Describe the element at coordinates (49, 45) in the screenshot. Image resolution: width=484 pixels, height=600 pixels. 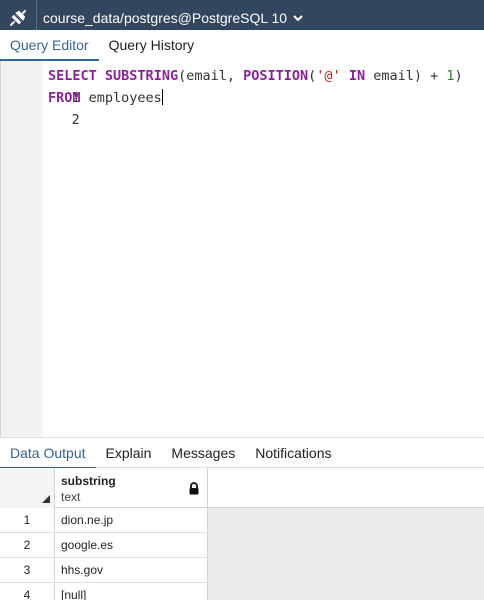
I see `tab-query-editor: Query Editor` at that location.